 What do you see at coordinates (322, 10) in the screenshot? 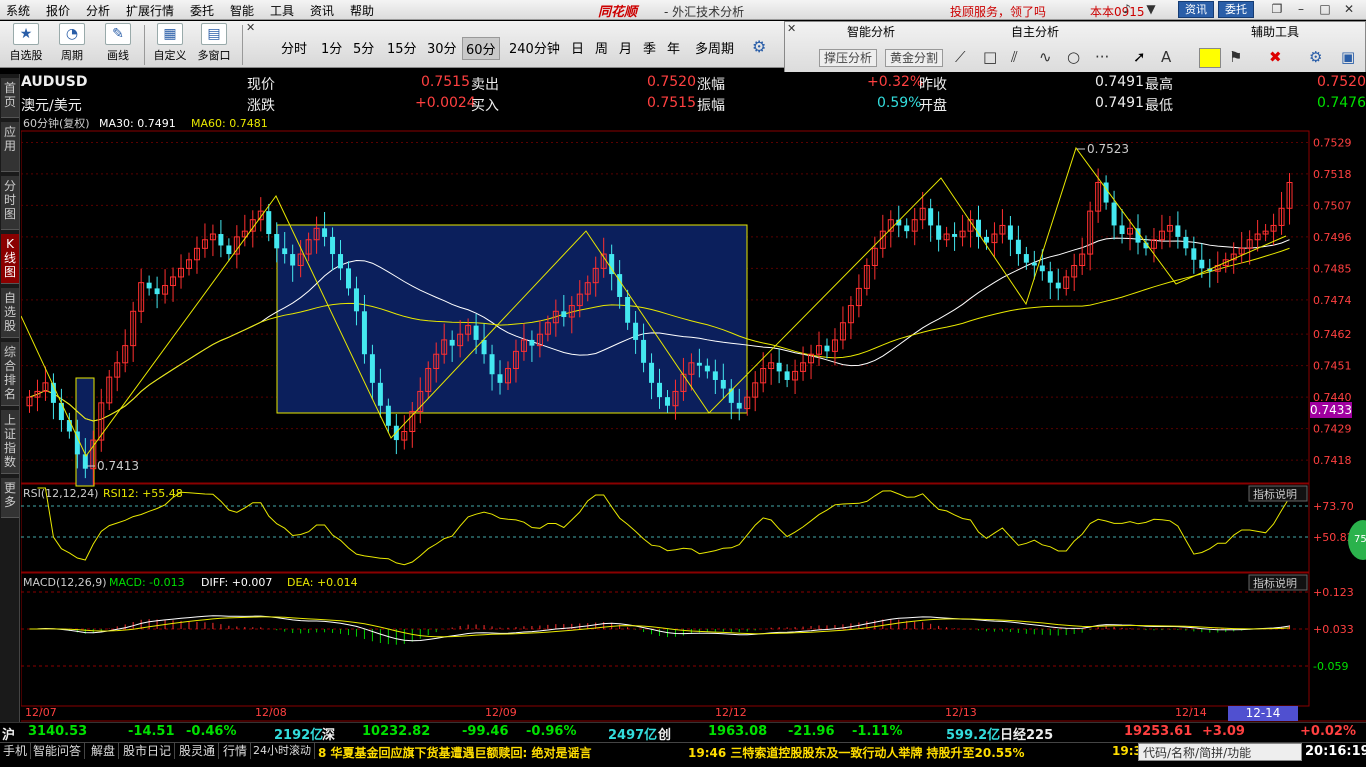
I see `menu-news: 资讯` at bounding box center [322, 10].